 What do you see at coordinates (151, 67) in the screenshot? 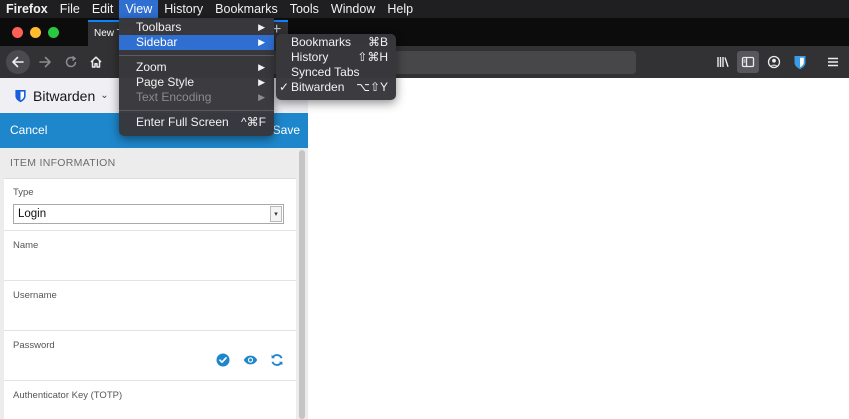
I see `menu-item-label: Zoom` at bounding box center [151, 67].